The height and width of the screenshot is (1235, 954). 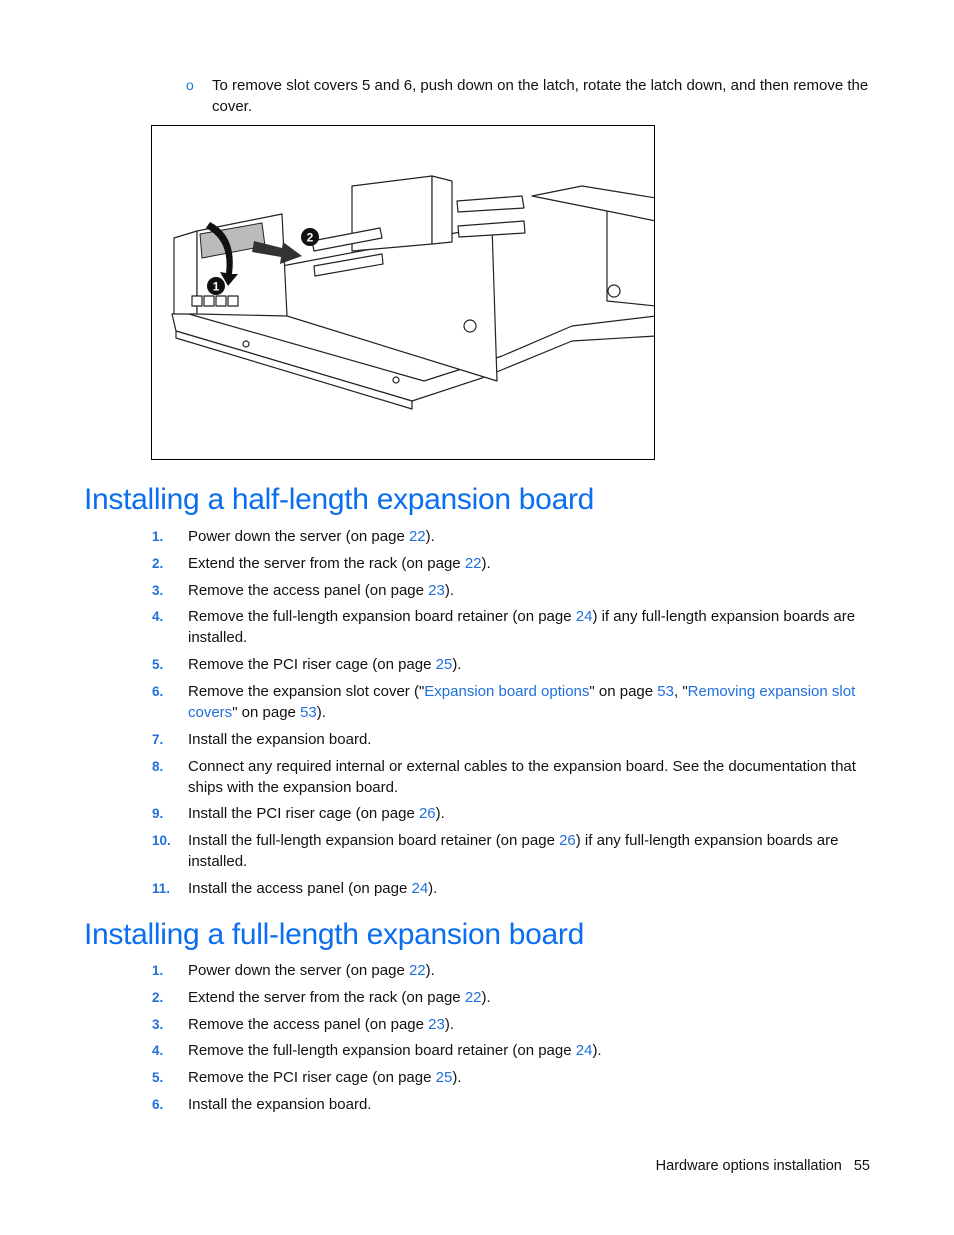 What do you see at coordinates (334, 934) in the screenshot?
I see `section-heading-full-length: Installing a full-length expansion board` at bounding box center [334, 934].